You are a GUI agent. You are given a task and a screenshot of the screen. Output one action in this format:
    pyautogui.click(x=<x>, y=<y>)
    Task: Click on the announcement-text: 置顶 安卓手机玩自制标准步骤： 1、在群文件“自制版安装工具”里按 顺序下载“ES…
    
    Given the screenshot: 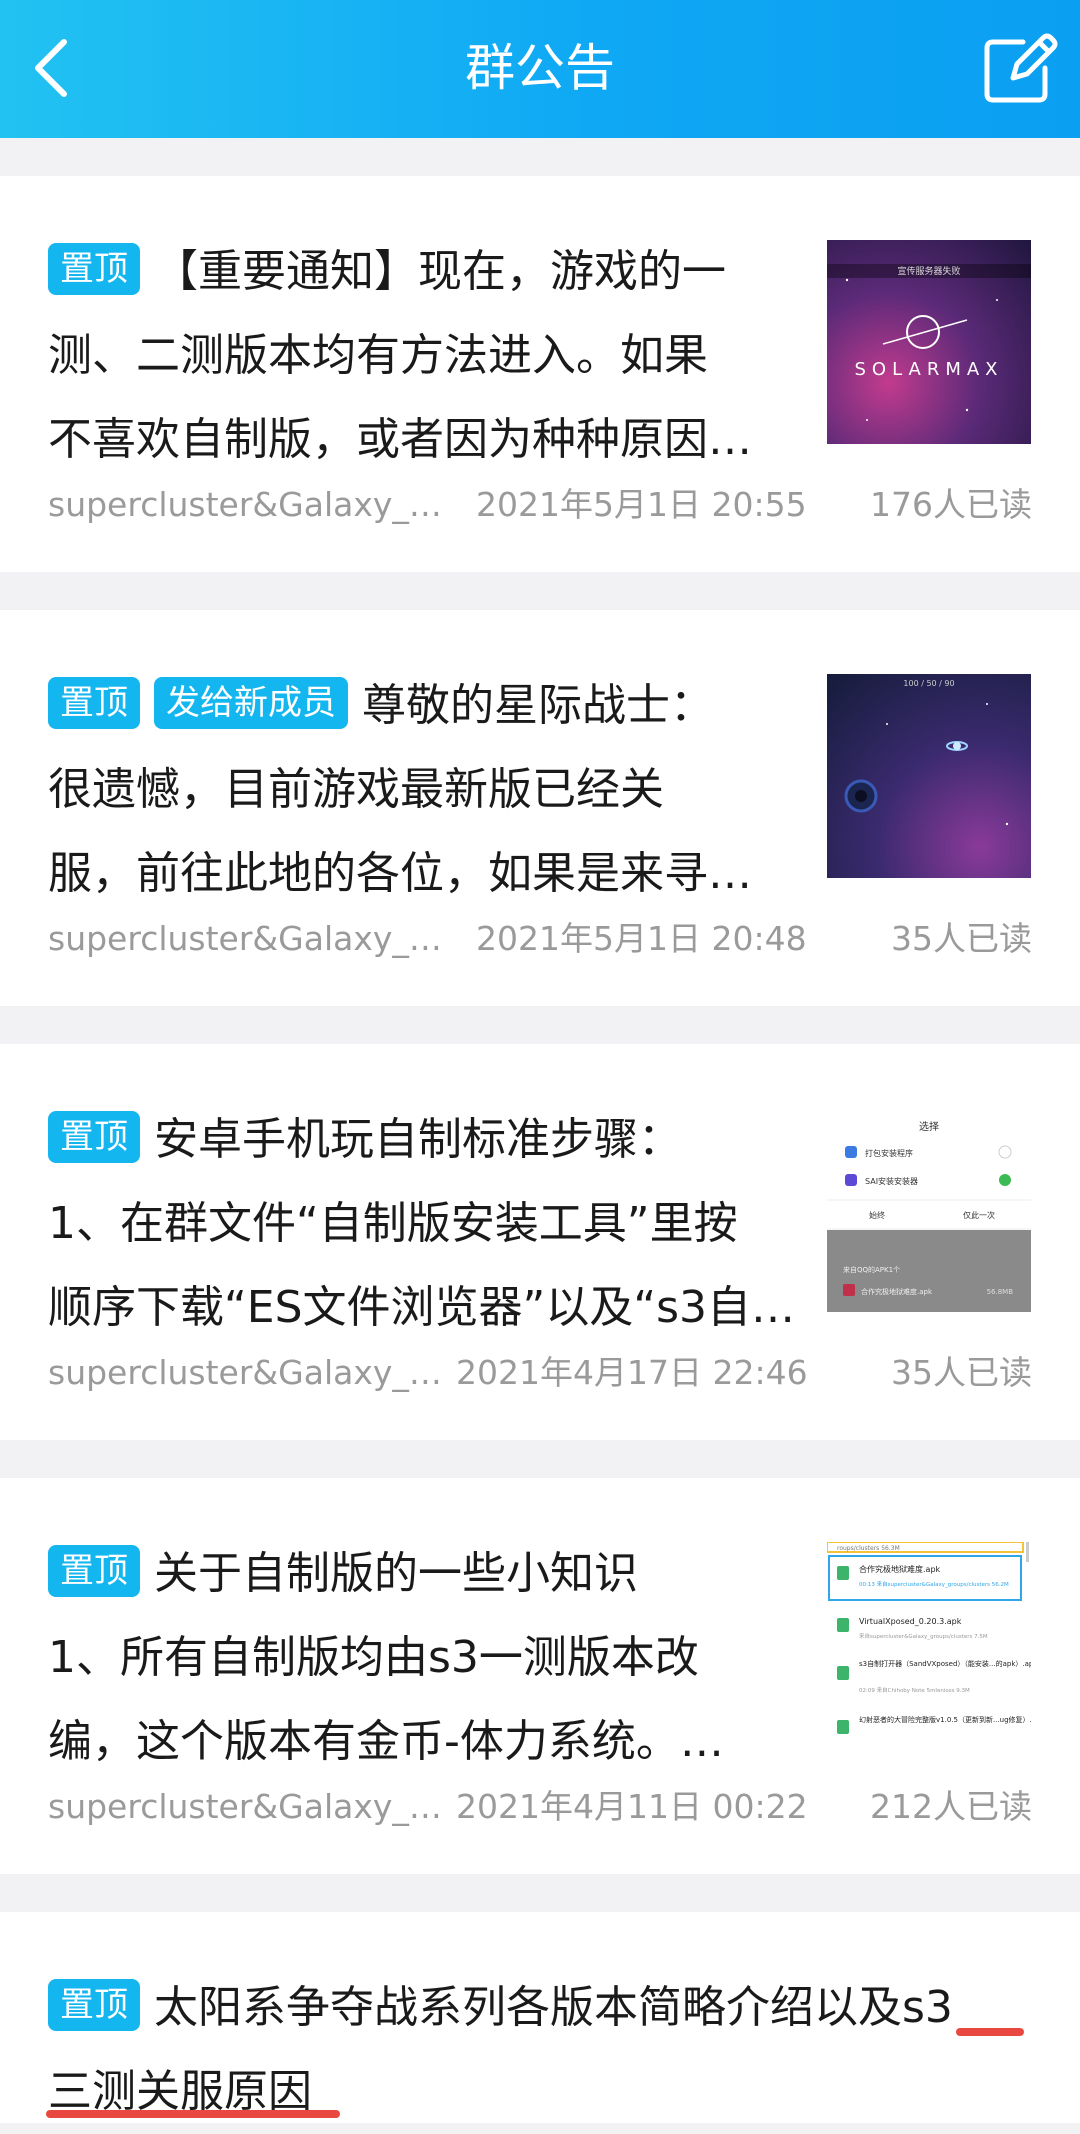 What is the action you would take?
    pyautogui.click(x=428, y=1224)
    